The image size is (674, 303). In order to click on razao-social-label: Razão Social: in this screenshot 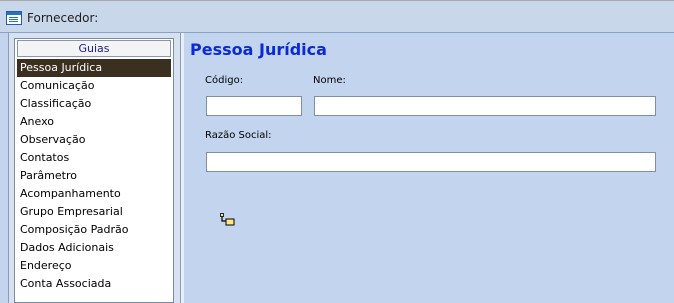, I will do `click(238, 135)`.